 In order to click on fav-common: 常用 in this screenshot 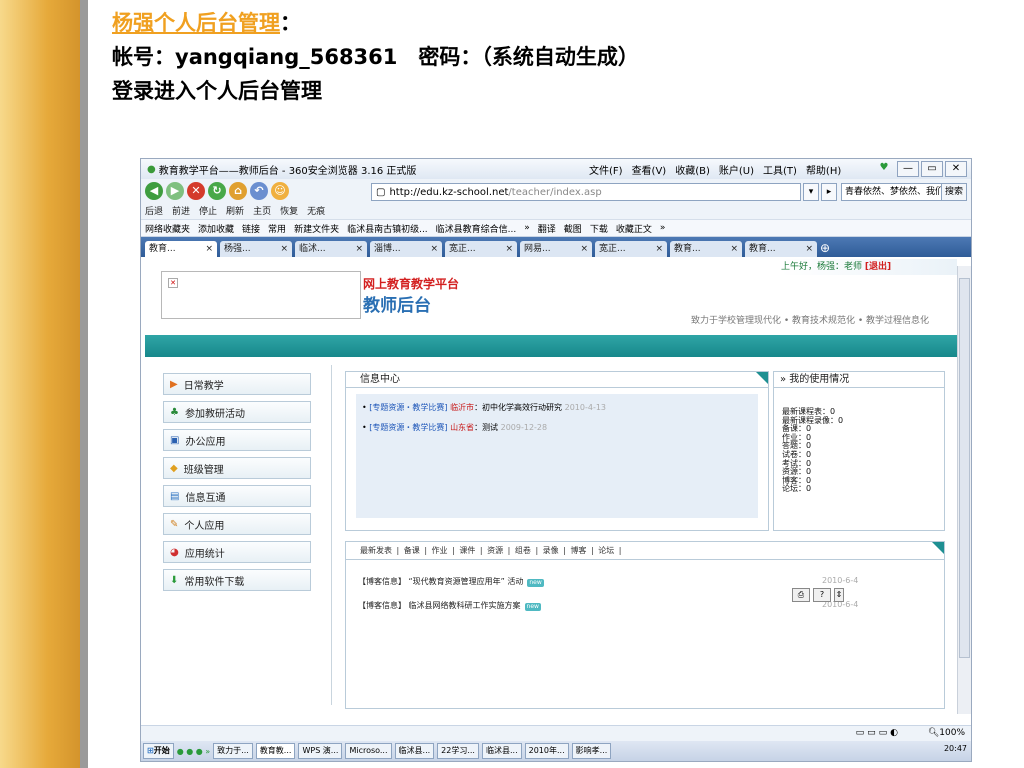, I will do `click(277, 228)`.